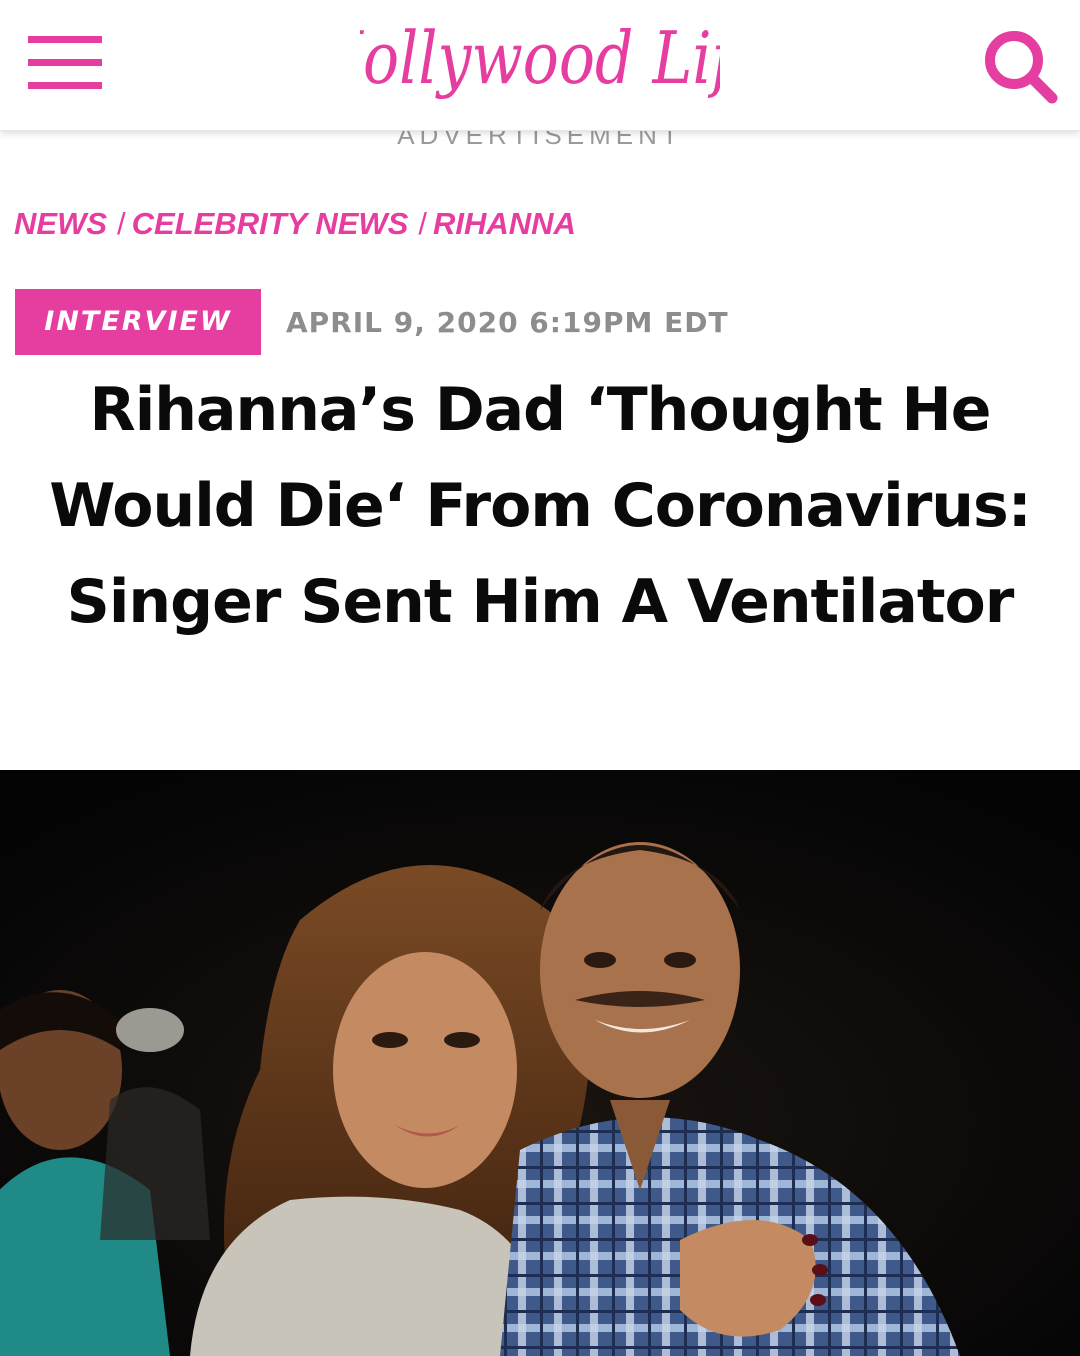 Image resolution: width=1080 pixels, height=1356 pixels. I want to click on hollywood-life-logo: Hollywood Life, so click(539, 58).